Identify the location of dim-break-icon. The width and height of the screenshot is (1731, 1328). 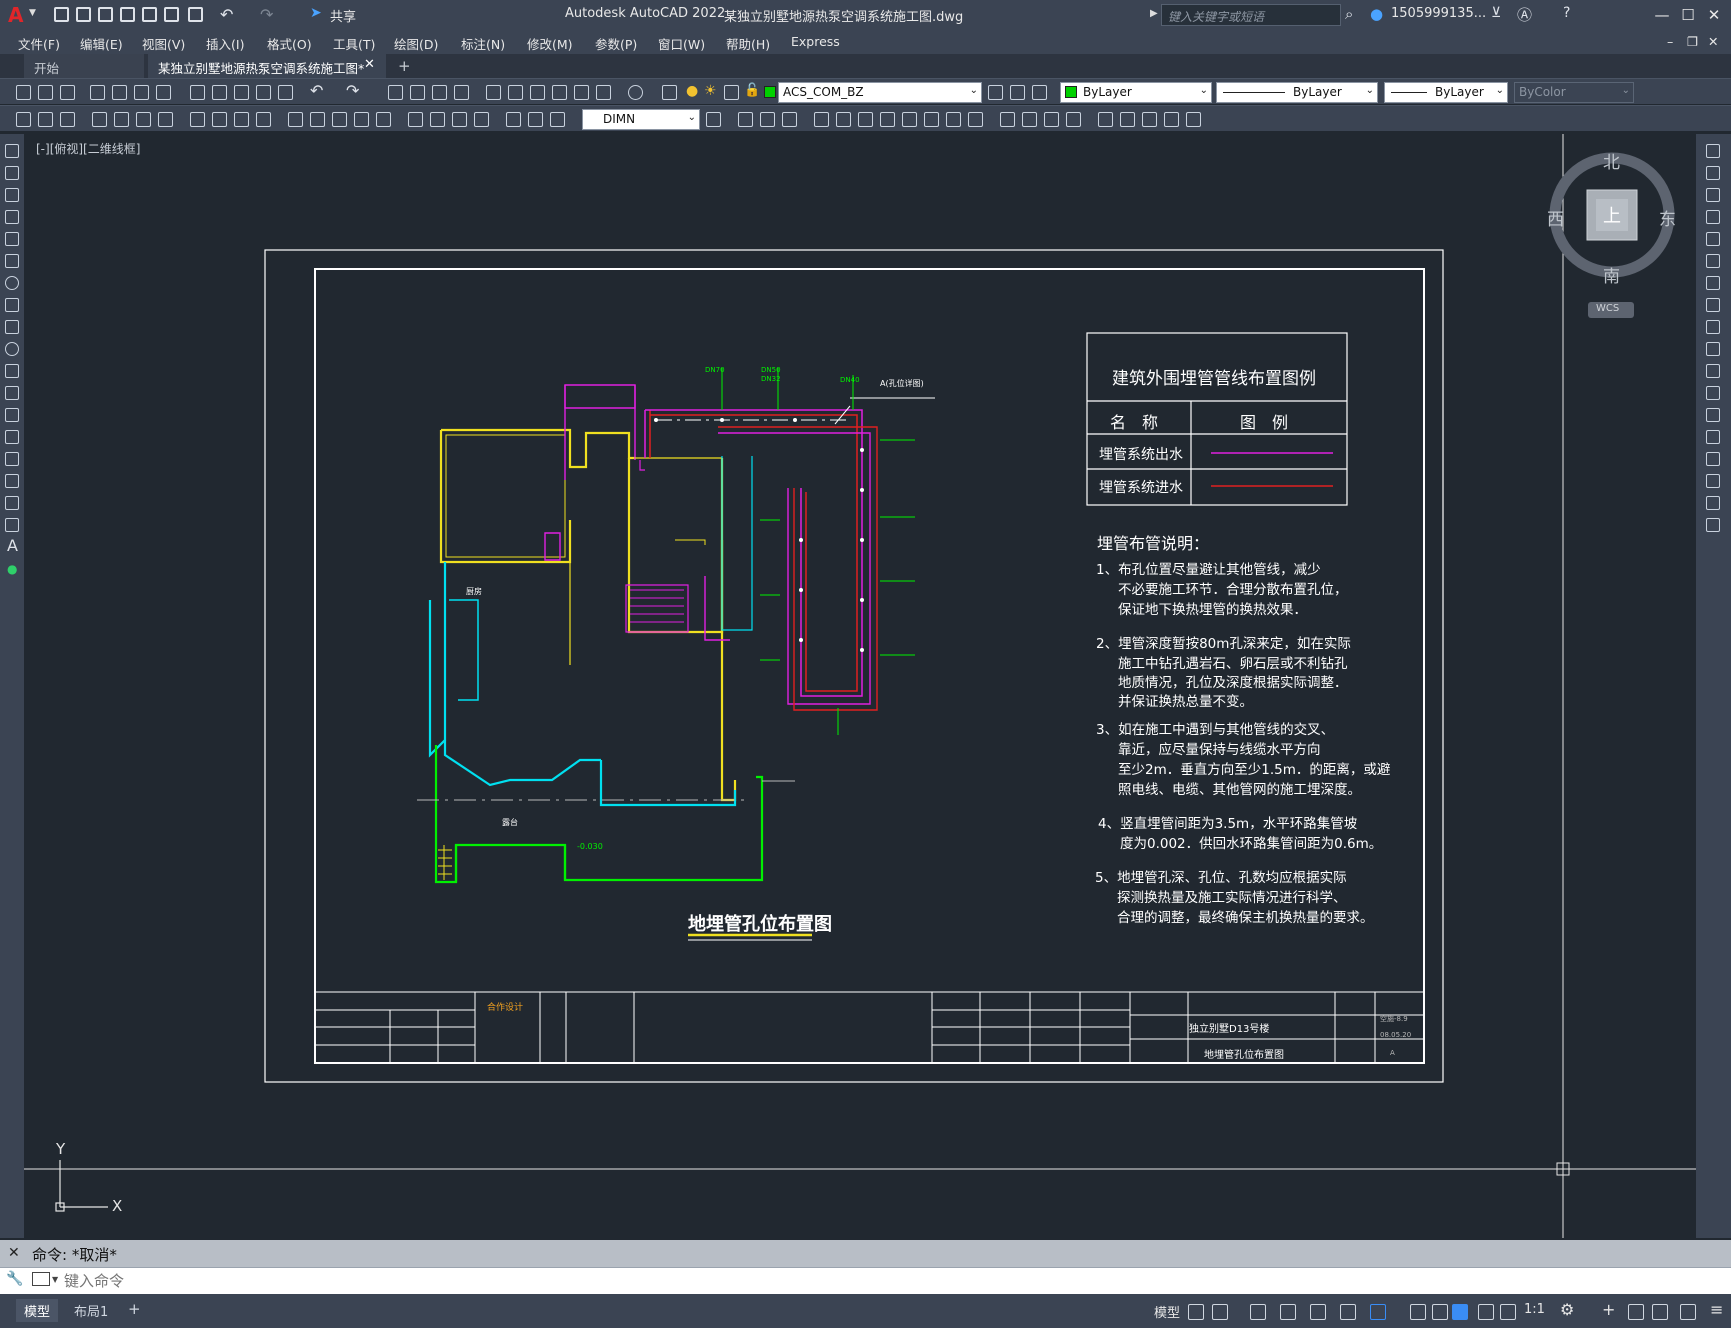
(383, 119).